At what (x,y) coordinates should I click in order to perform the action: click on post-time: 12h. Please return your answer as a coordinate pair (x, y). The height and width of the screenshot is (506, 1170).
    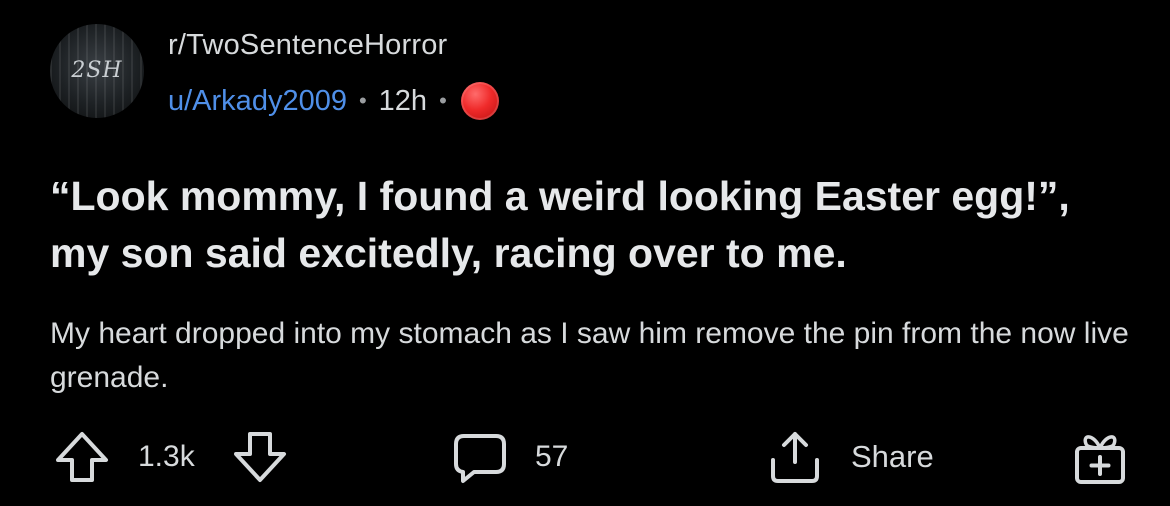
    Looking at the image, I should click on (403, 100).